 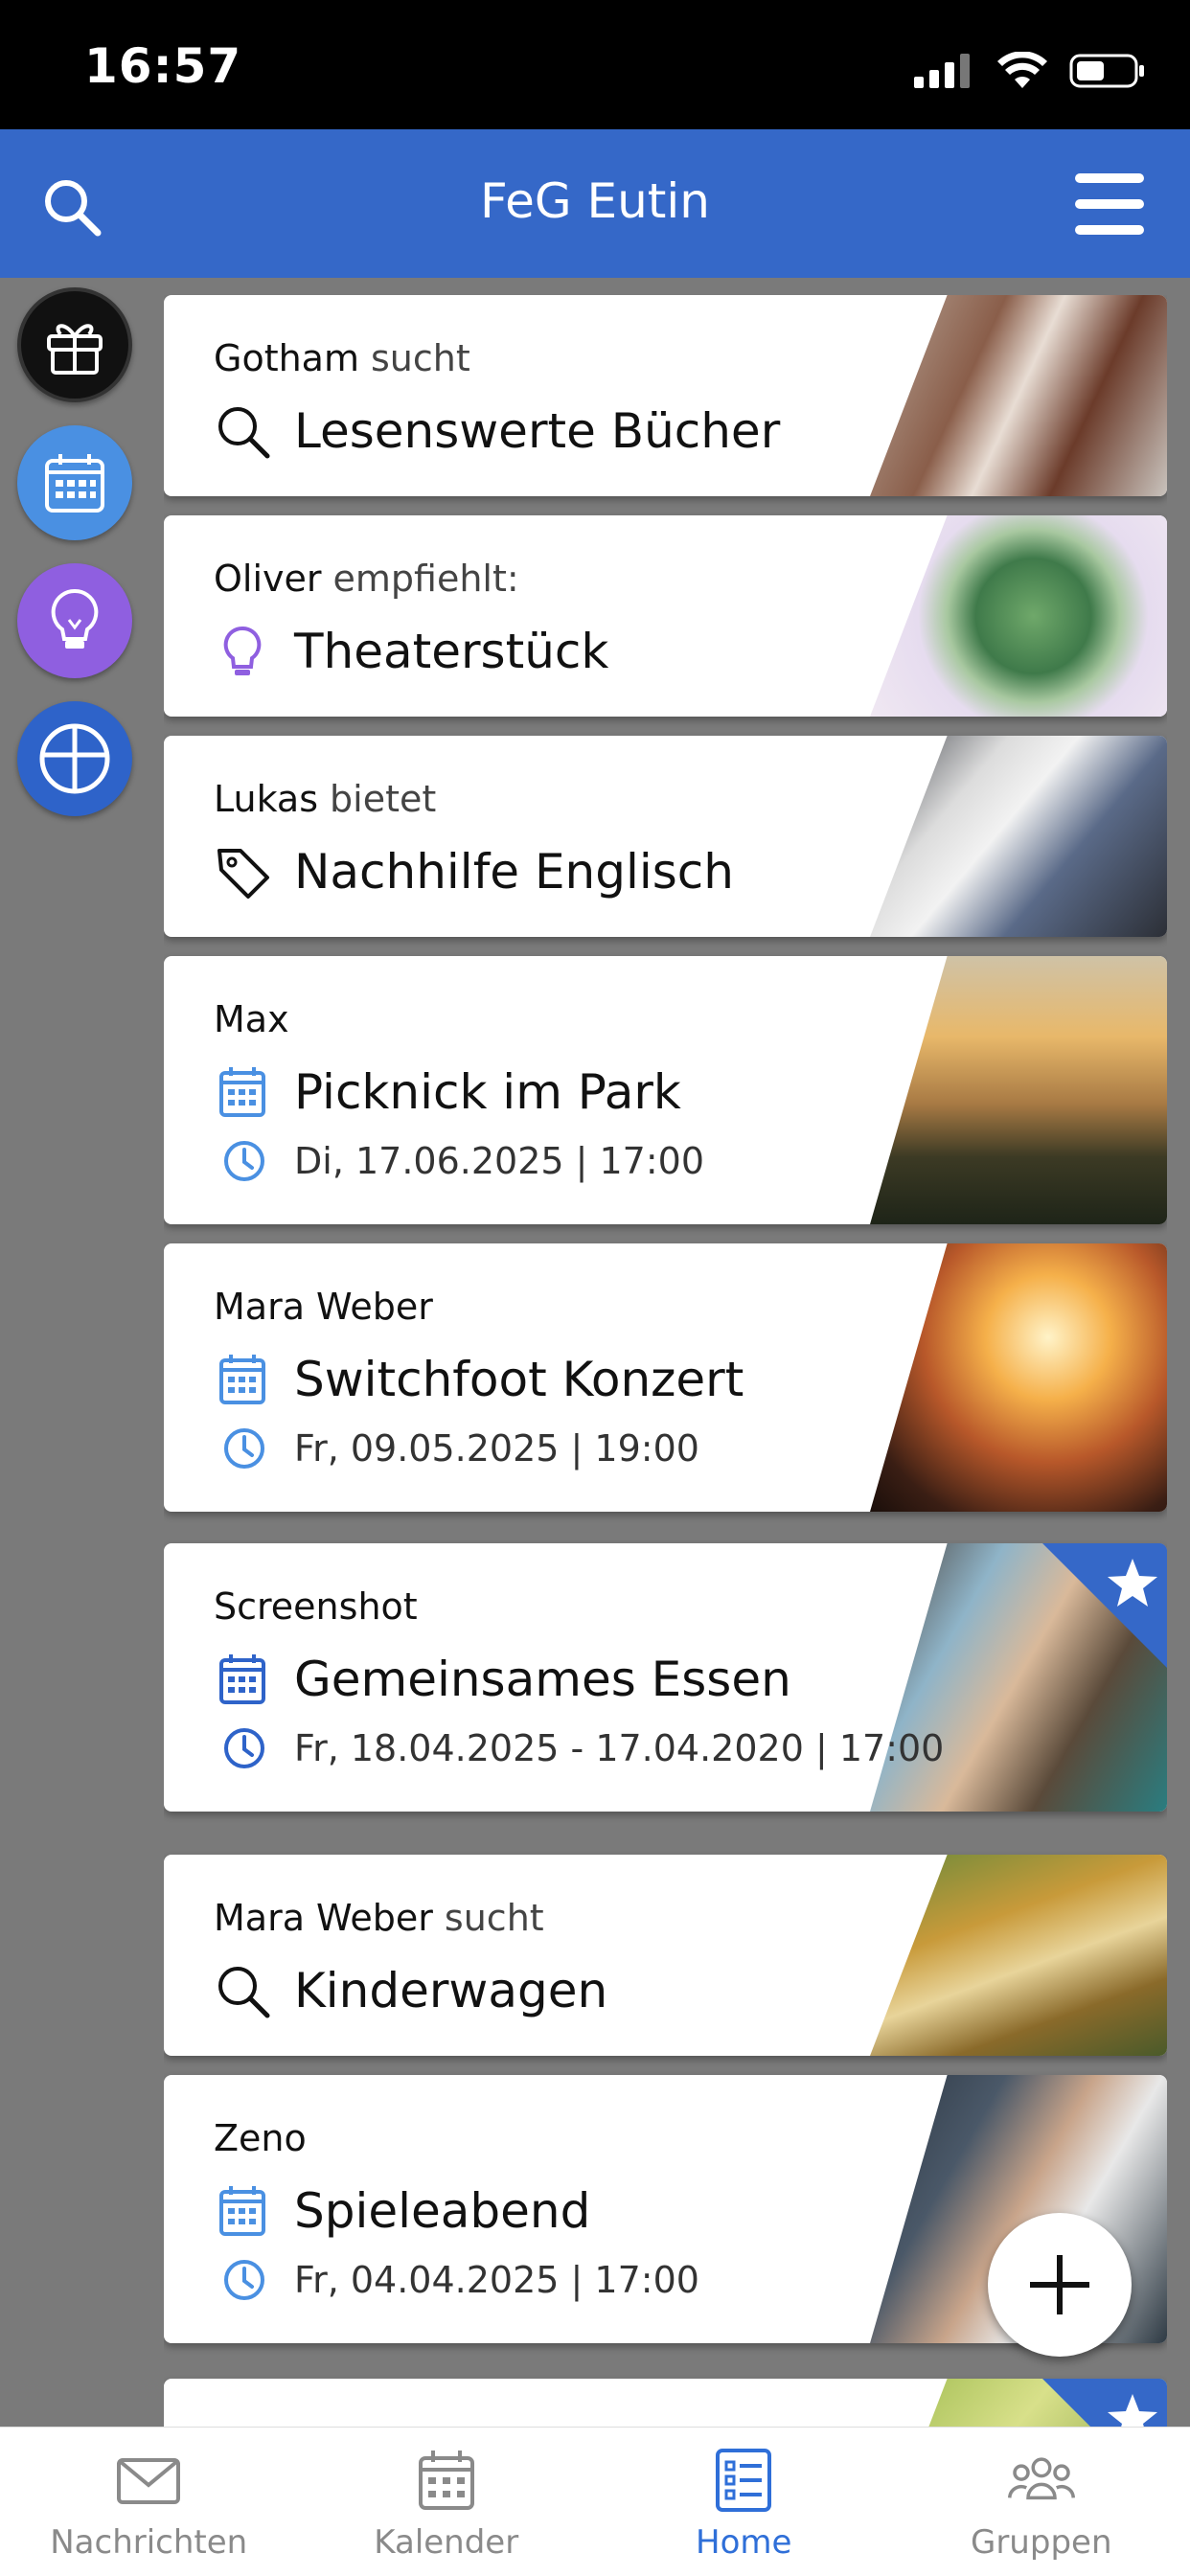 I want to click on cellular-signal-icon, so click(x=945, y=71).